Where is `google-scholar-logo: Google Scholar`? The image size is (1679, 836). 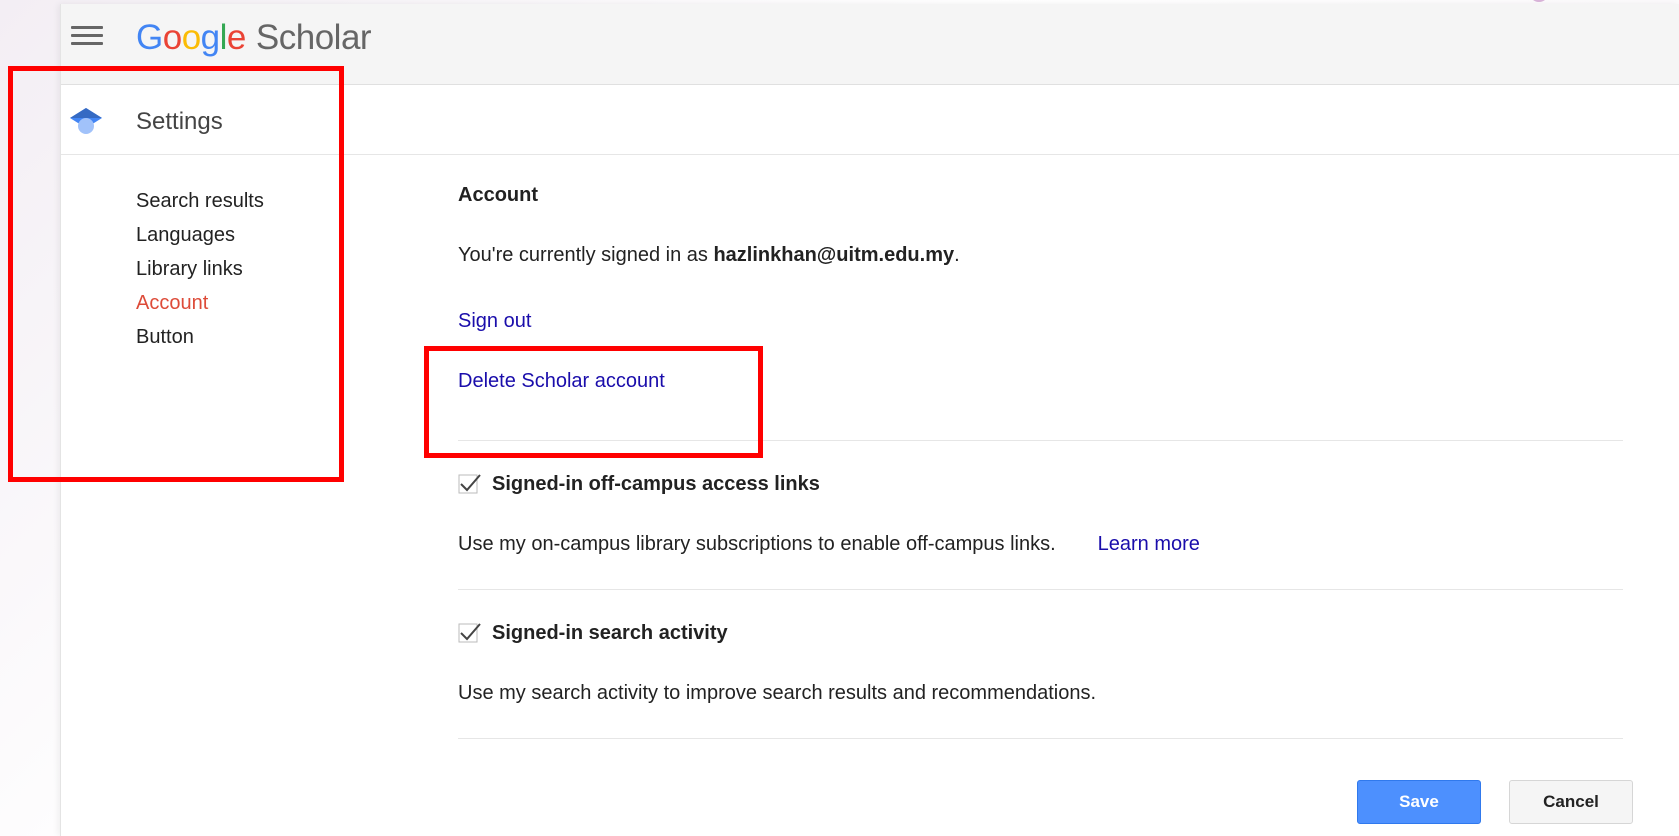 google-scholar-logo: Google Scholar is located at coordinates (254, 38).